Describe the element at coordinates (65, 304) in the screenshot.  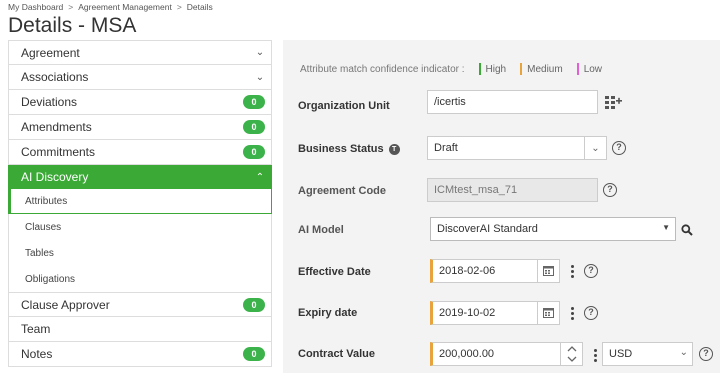
I see `sidebar-item-label: Clause Approver` at that location.